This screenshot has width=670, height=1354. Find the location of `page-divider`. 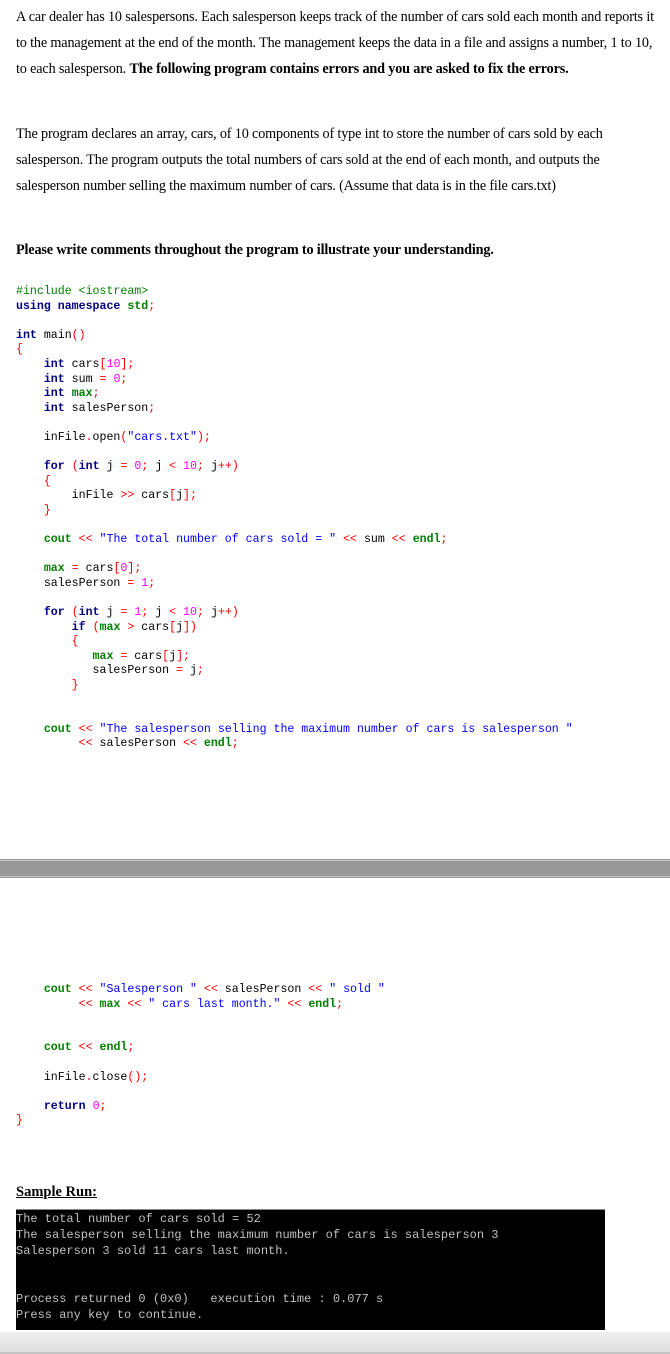

page-divider is located at coordinates (335, 868).